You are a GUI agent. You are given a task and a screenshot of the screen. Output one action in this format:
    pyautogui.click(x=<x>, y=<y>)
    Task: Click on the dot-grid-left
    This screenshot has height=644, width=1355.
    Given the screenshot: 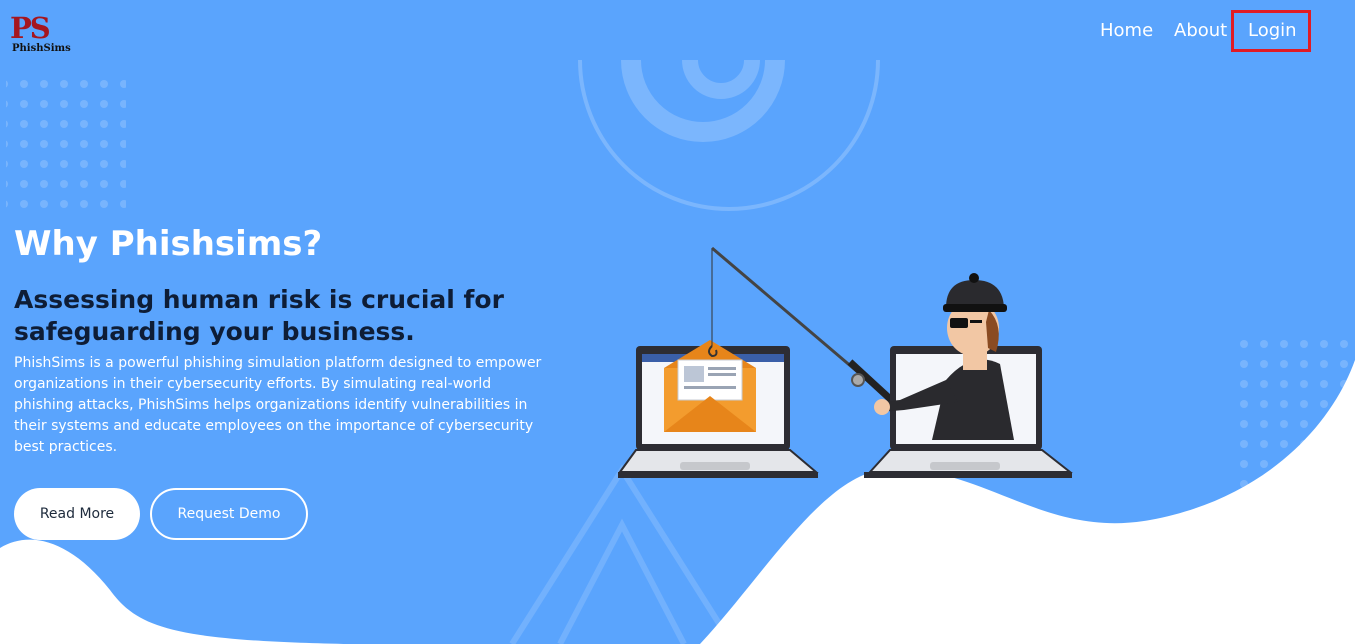 What is the action you would take?
    pyautogui.click(x=66, y=143)
    